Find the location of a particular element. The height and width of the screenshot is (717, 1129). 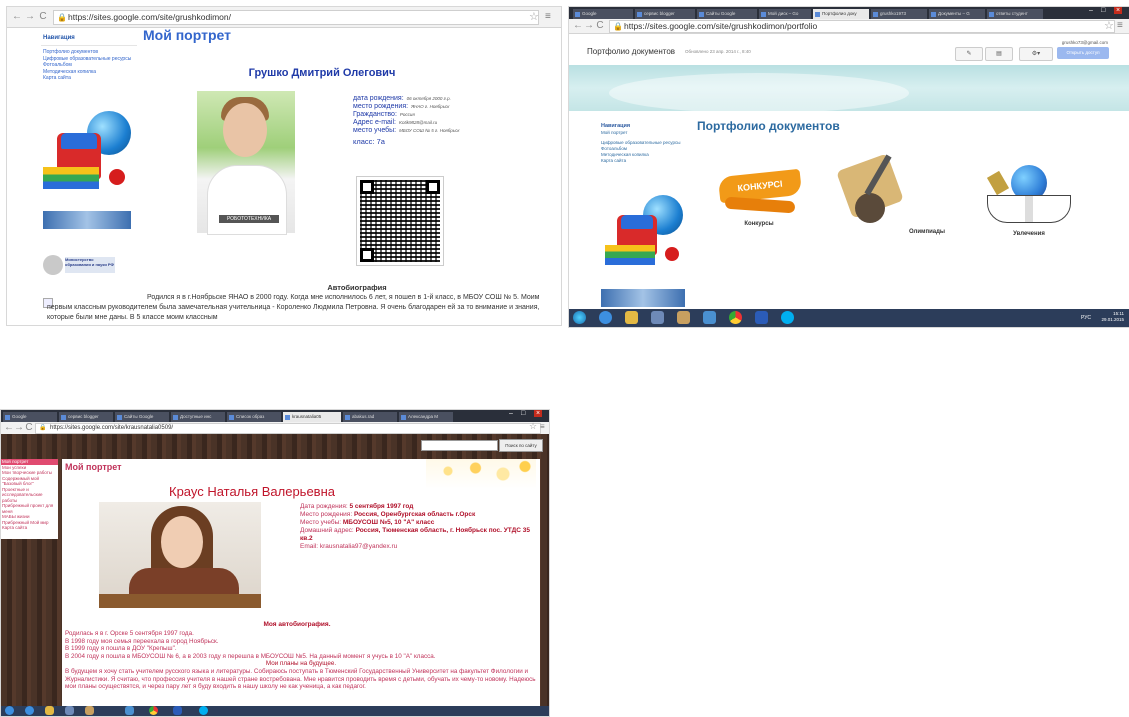

tab-documents: Документы – G is located at coordinates (957, 14).